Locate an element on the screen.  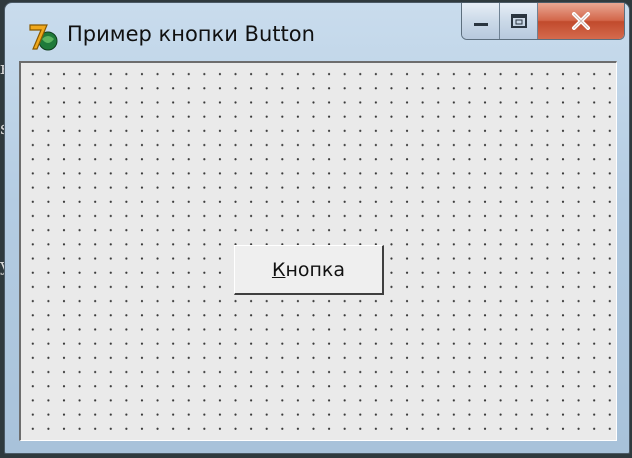
minimize-icon is located at coordinates (480, 24).